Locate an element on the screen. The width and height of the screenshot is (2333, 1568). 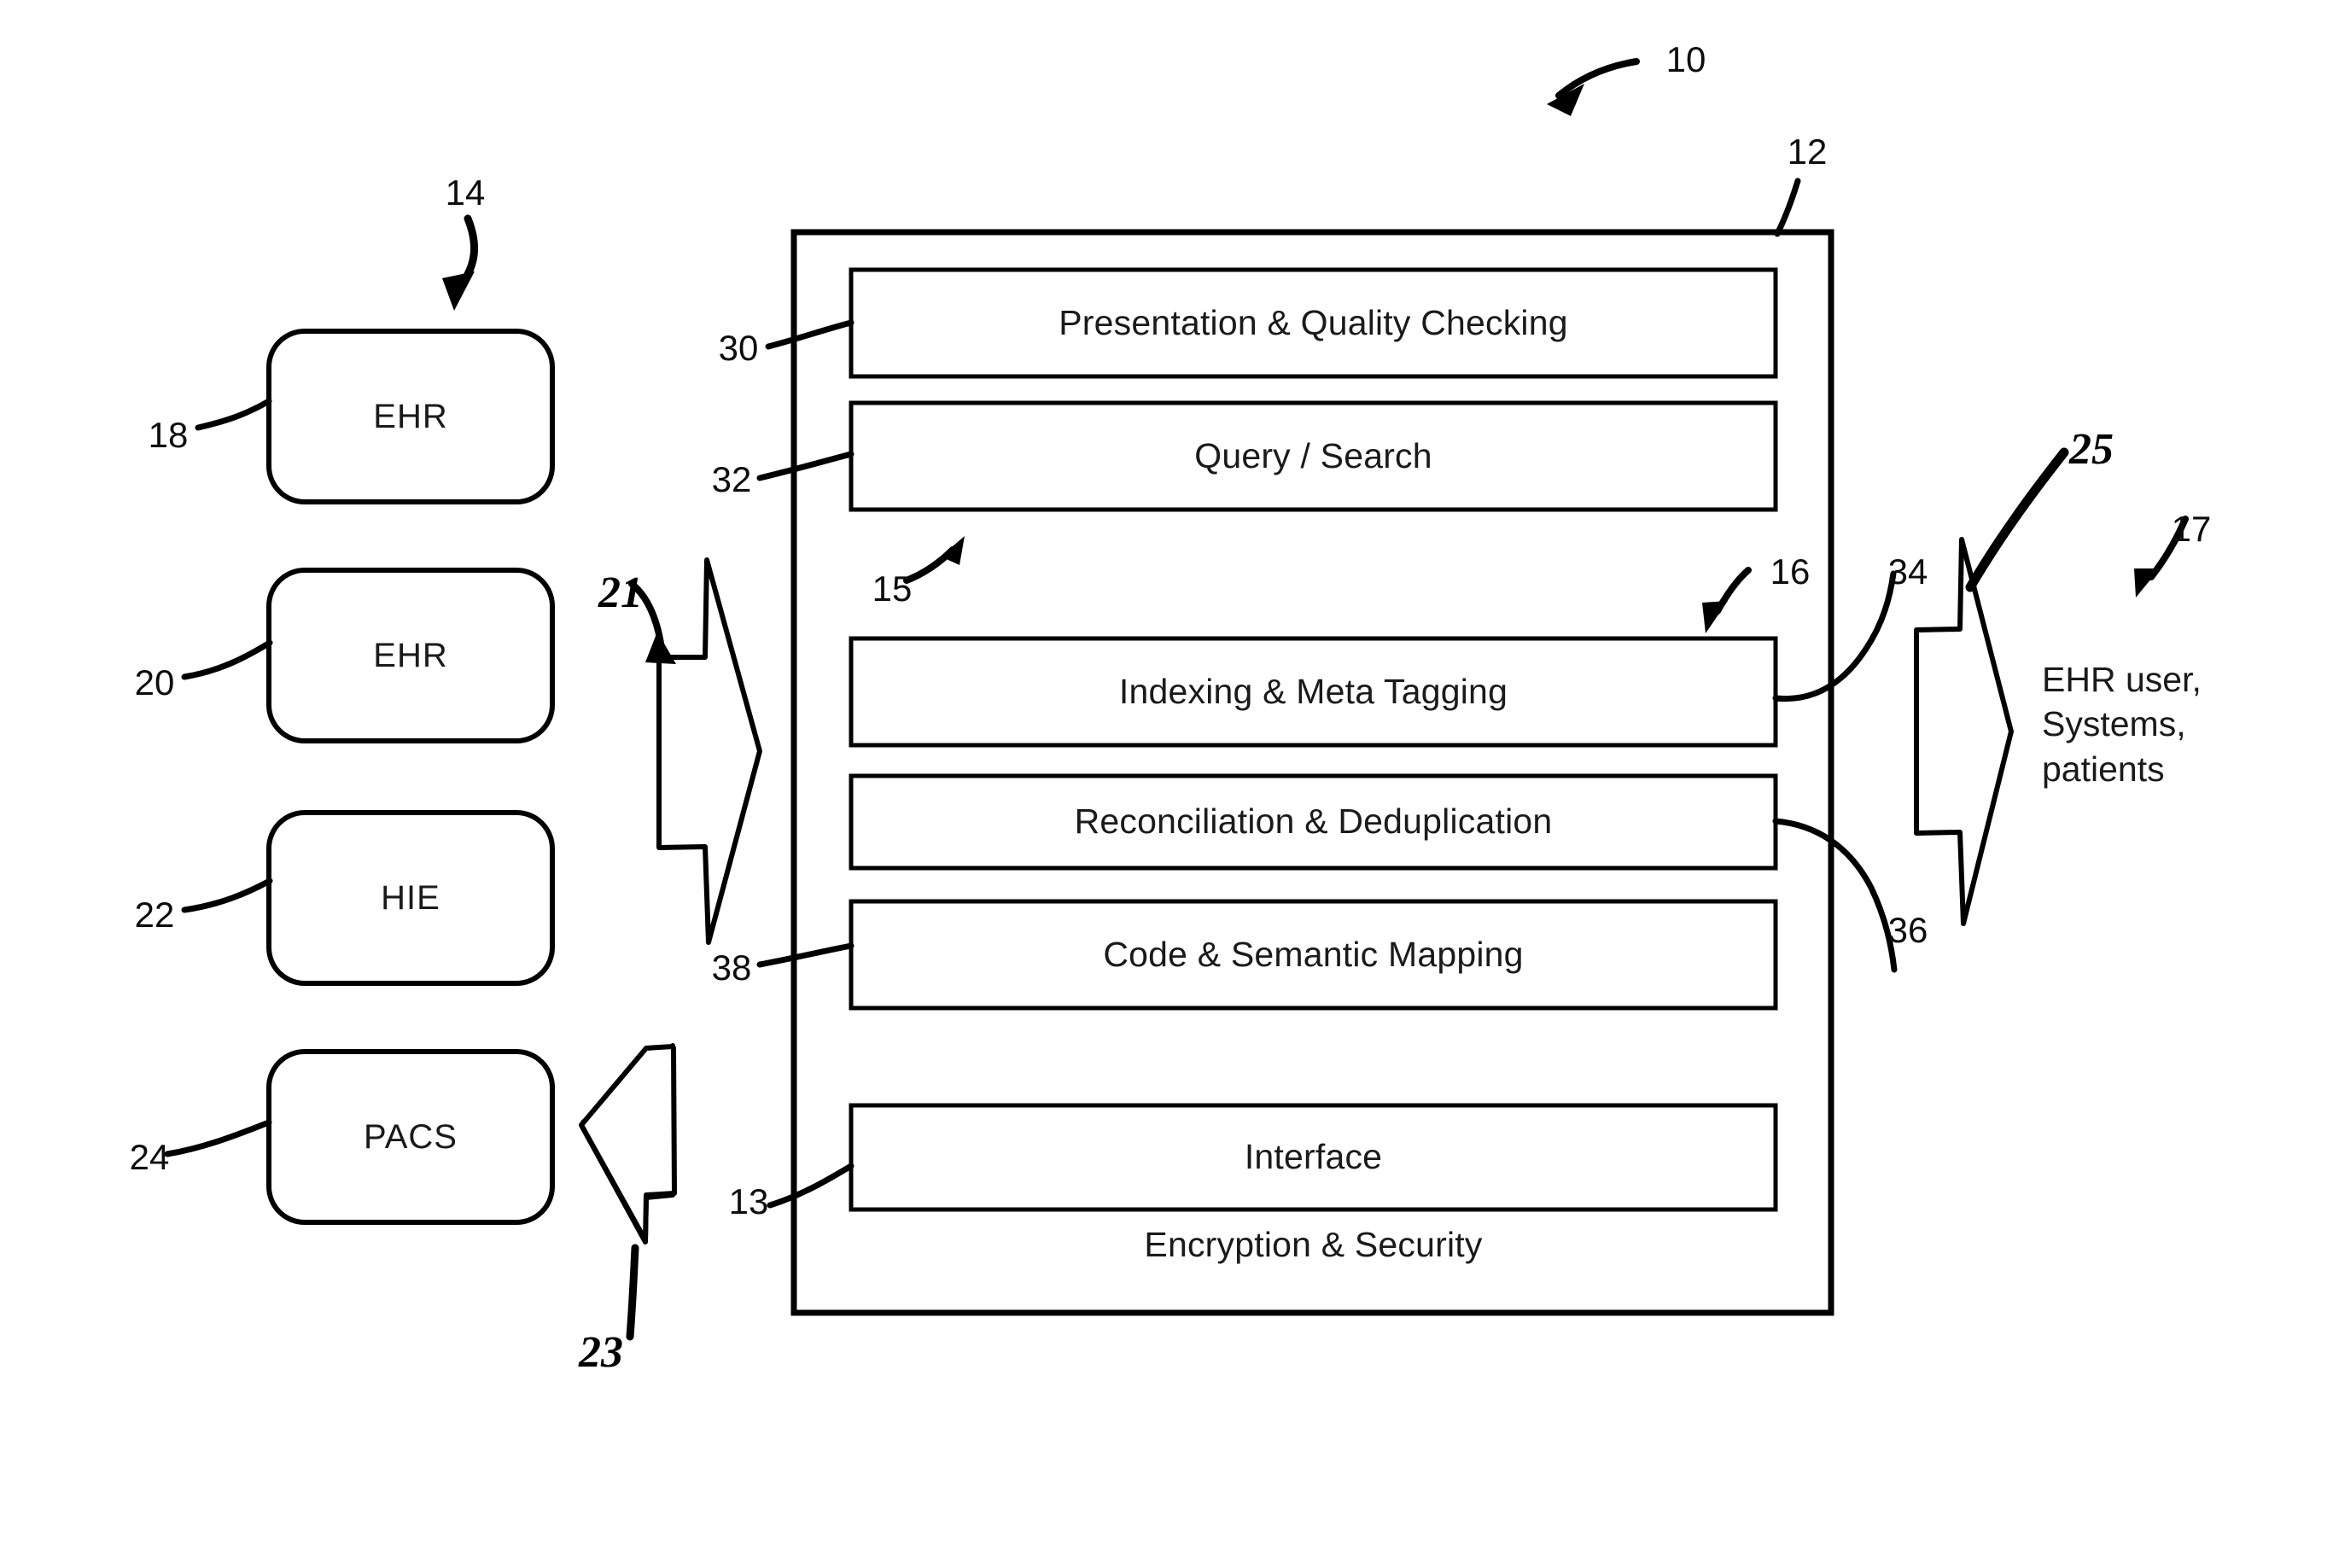
ref-number-10: 10 is located at coordinates (1685, 59).